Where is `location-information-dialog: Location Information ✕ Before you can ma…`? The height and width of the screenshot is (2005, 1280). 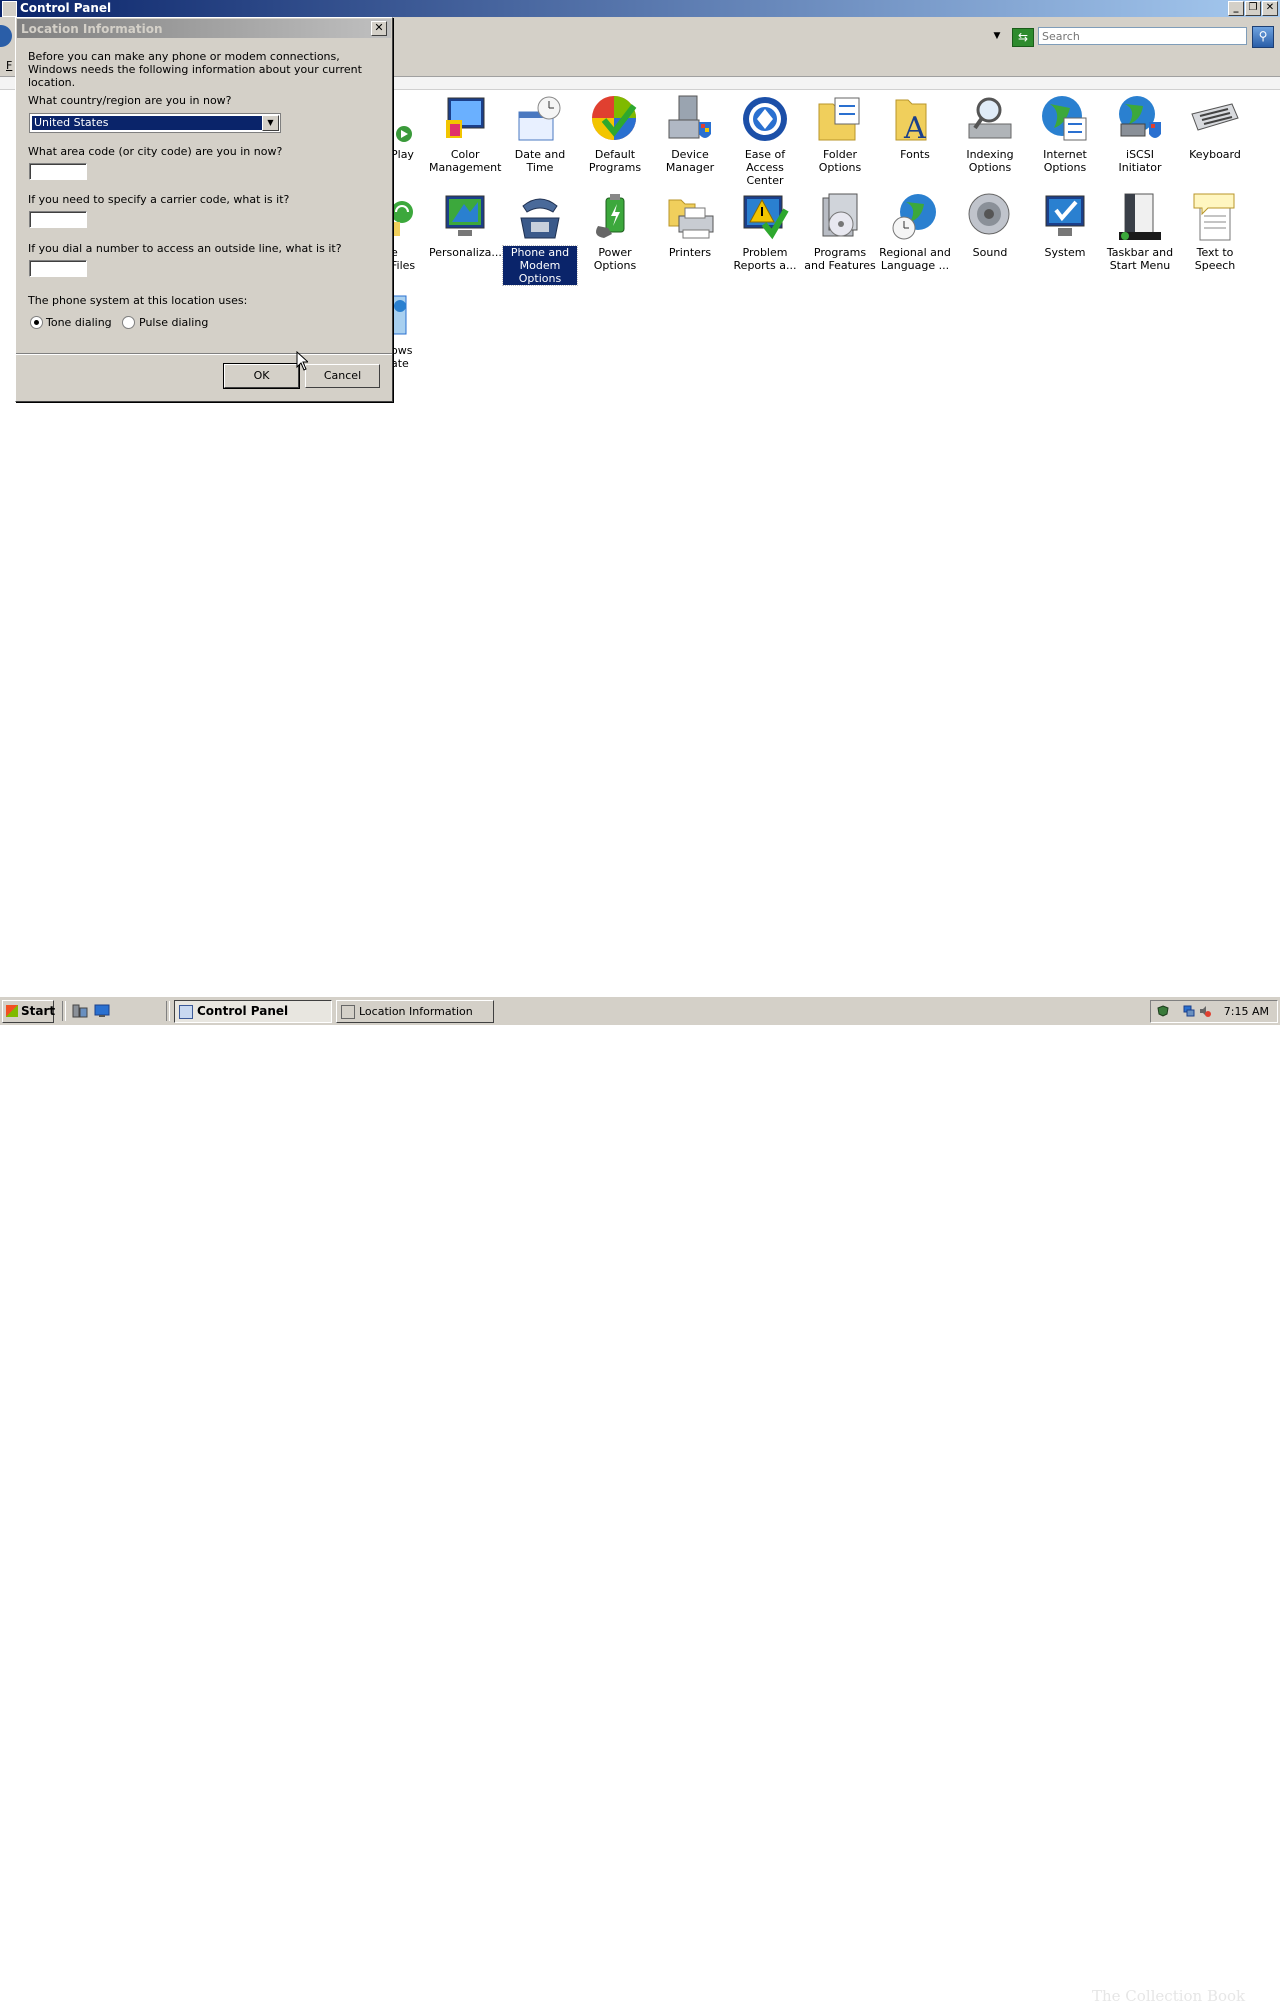 location-information-dialog: Location Information ✕ Before you can ma… is located at coordinates (204, 209).